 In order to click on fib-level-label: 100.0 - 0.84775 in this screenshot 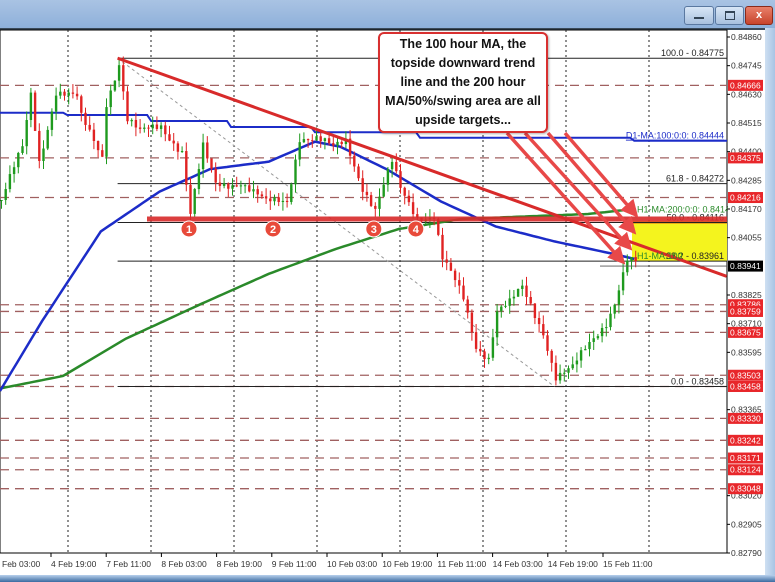, I will do `click(692, 53)`.